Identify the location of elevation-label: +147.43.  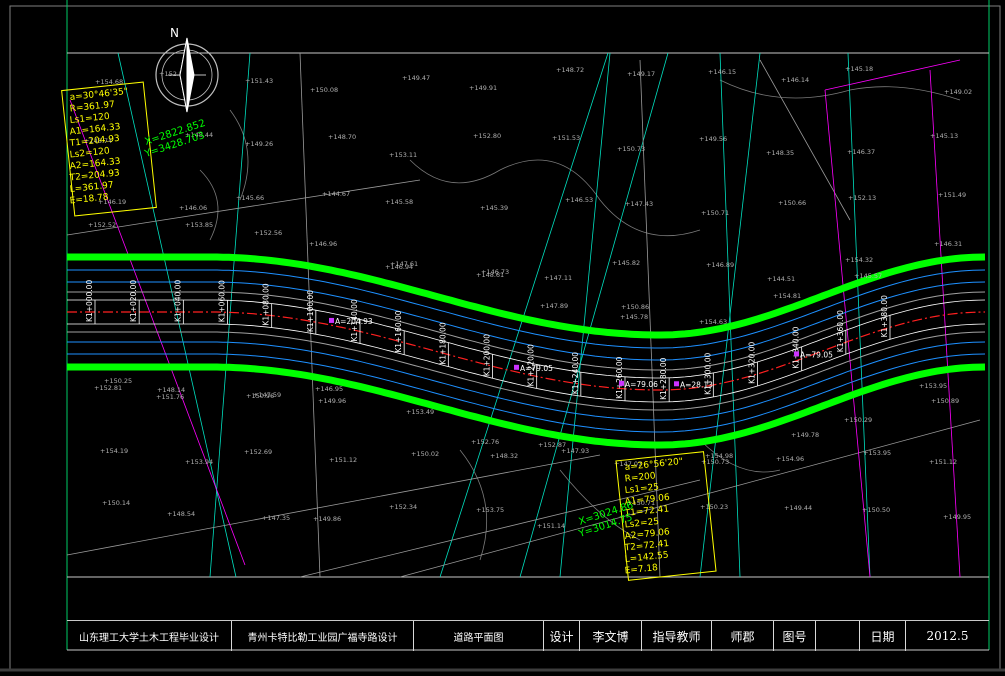
(639, 204).